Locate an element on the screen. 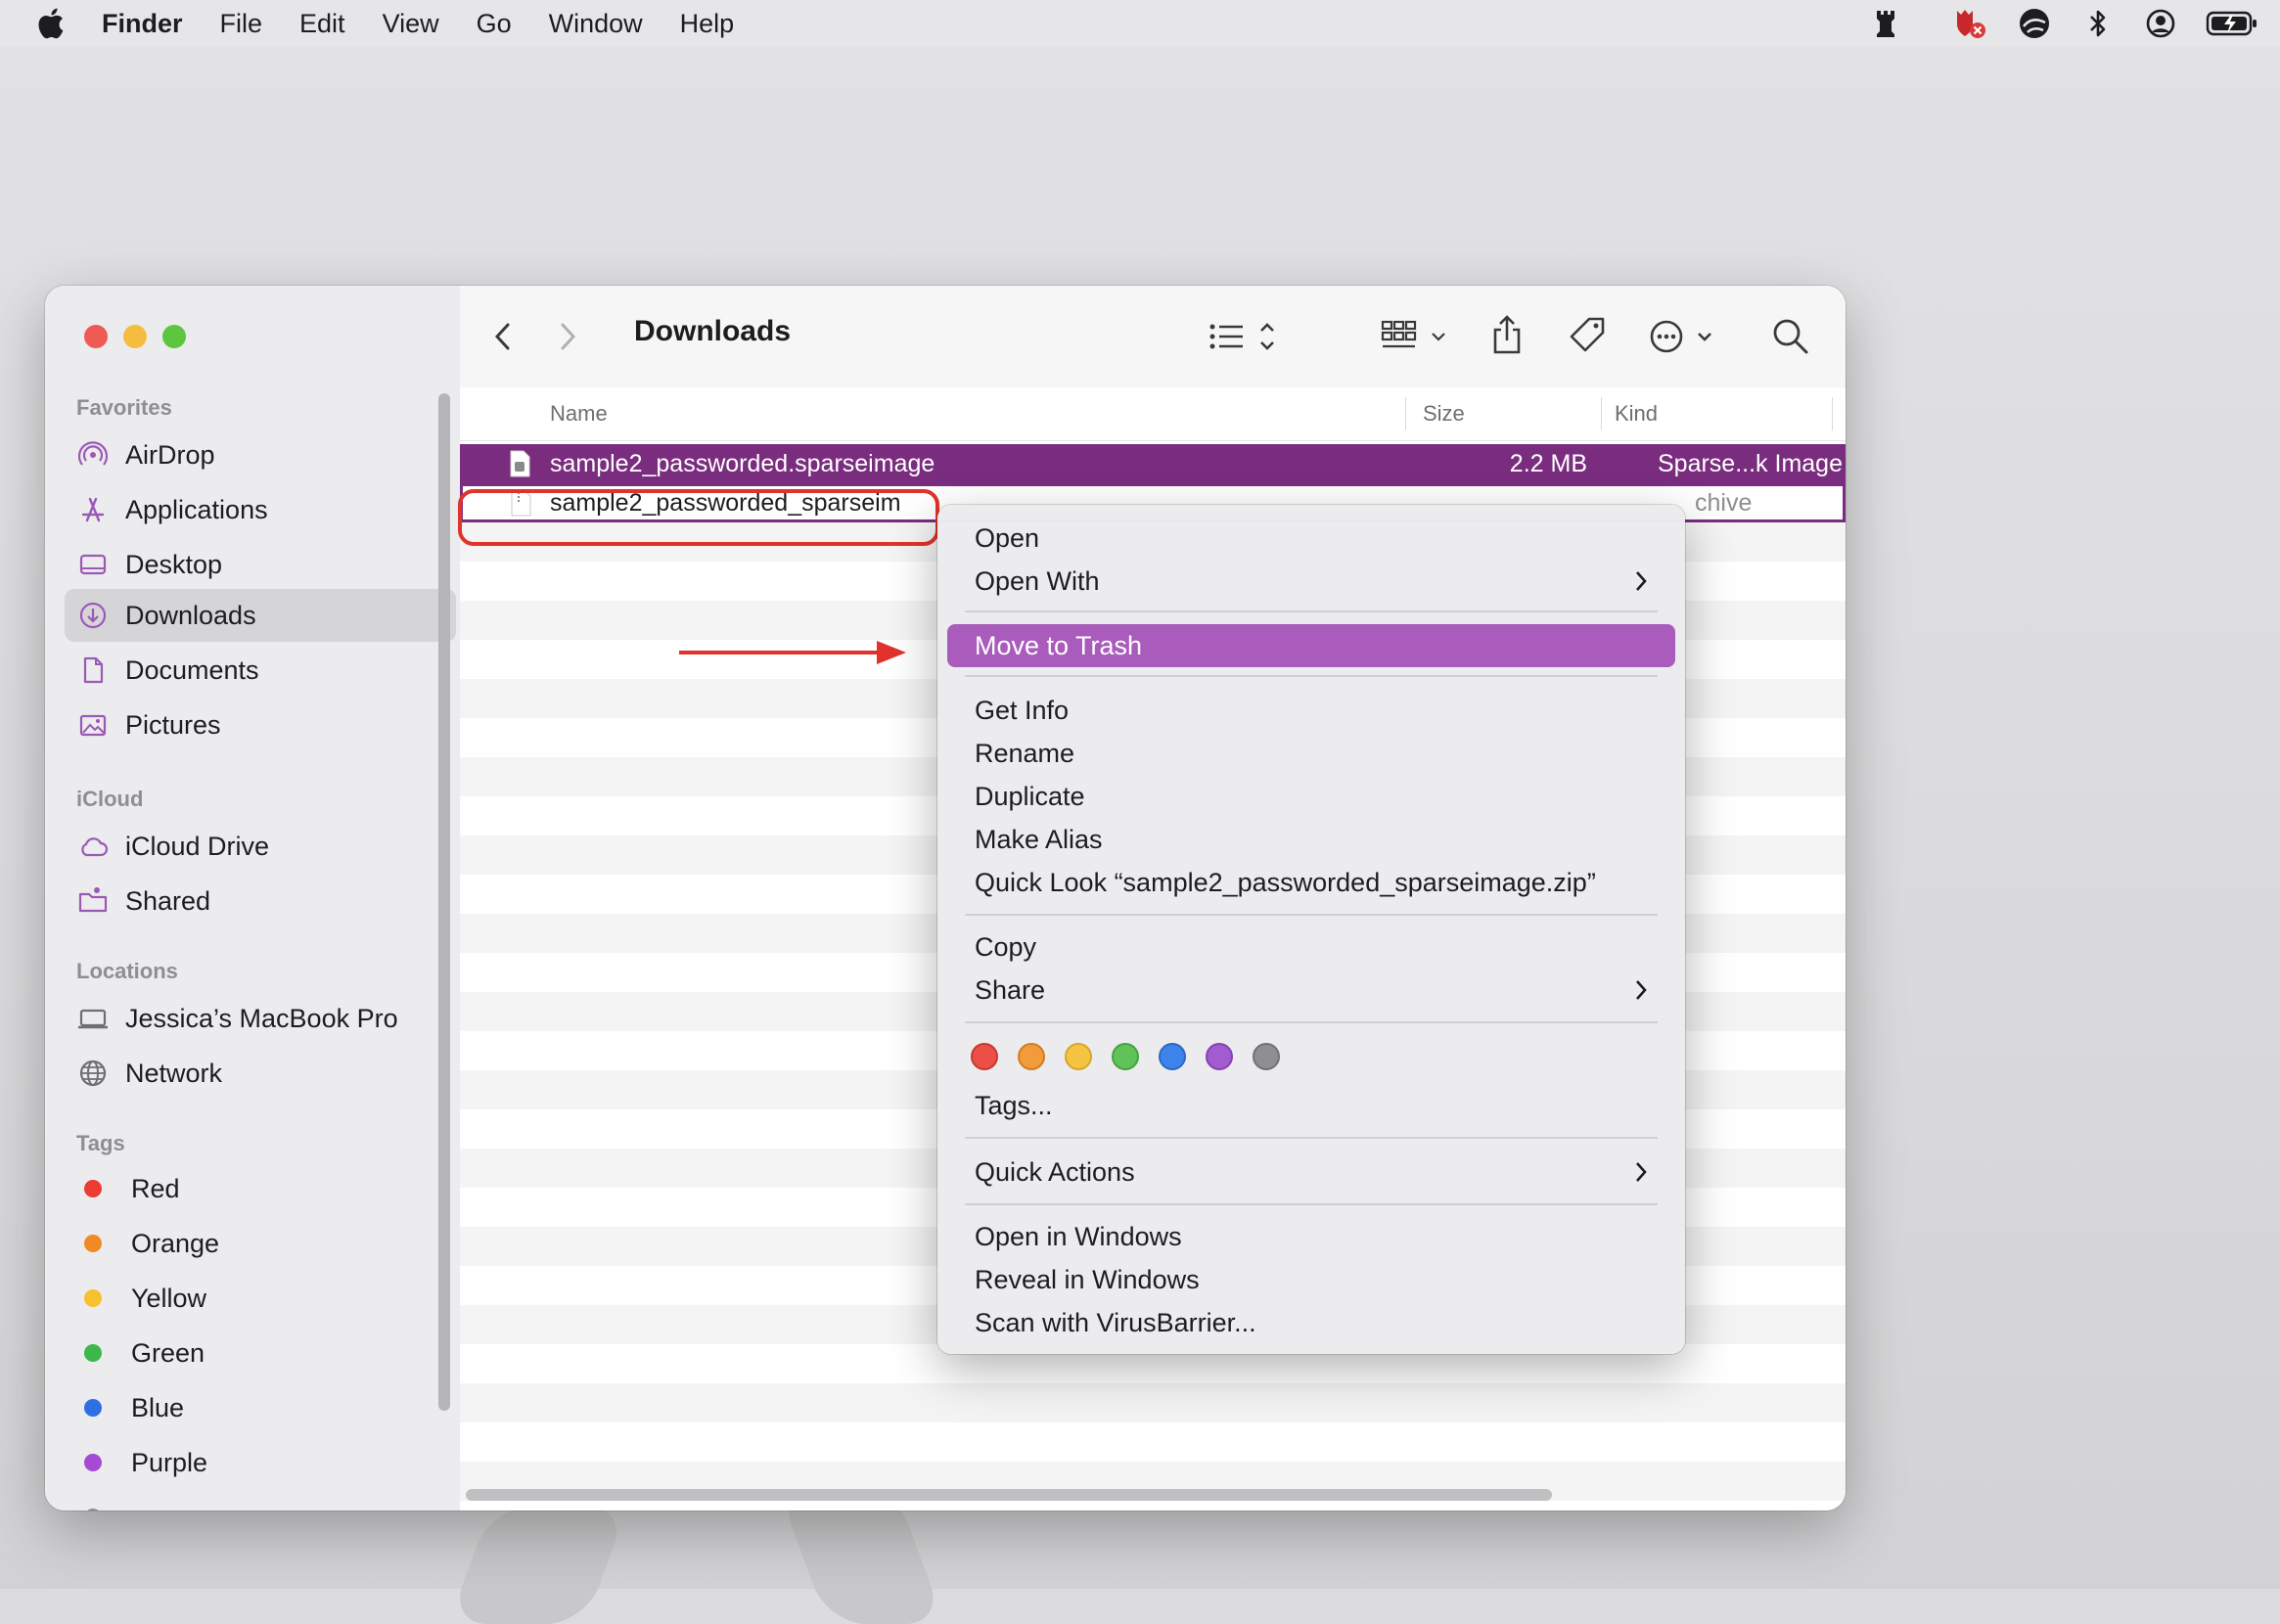 This screenshot has height=1624, width=2280. window-title: Downloads is located at coordinates (713, 331).